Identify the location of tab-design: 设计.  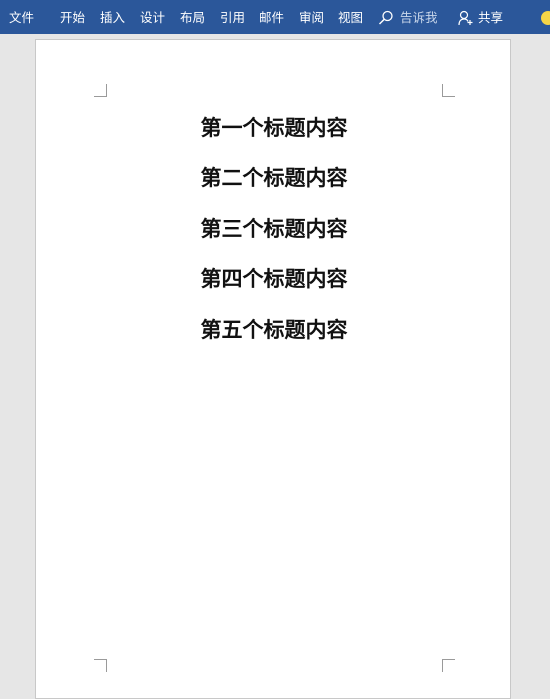
(152, 17).